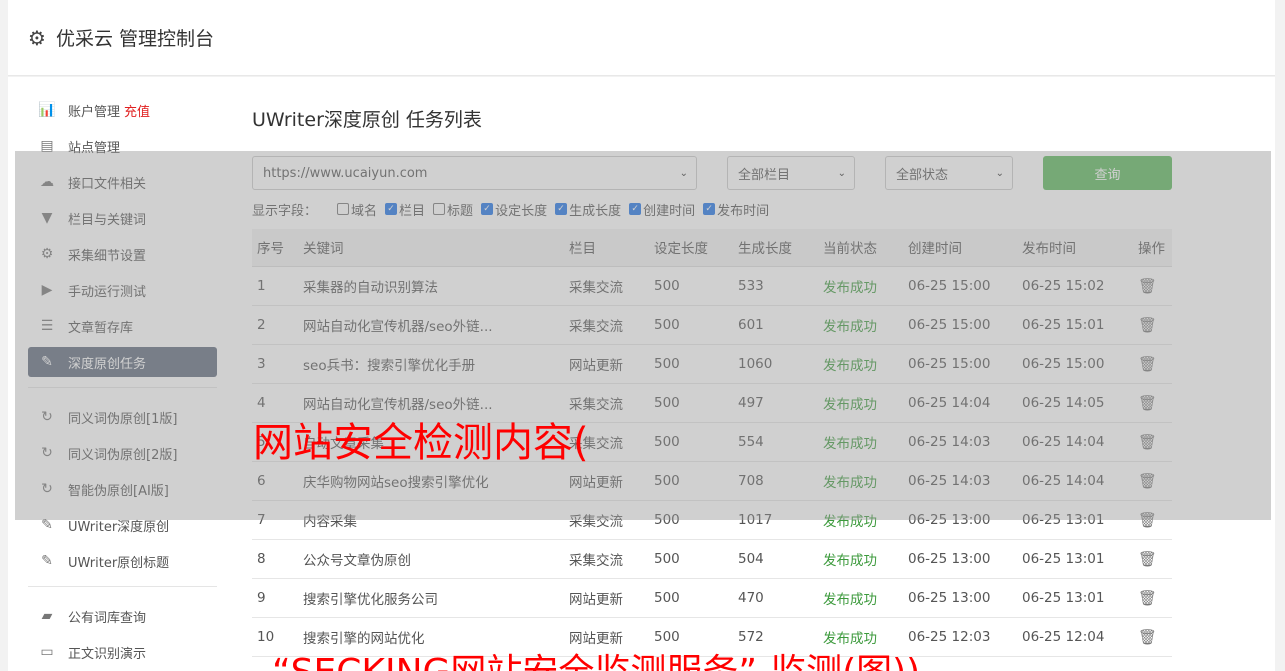  What do you see at coordinates (343, 209) in the screenshot?
I see `checkbox-empty-icon` at bounding box center [343, 209].